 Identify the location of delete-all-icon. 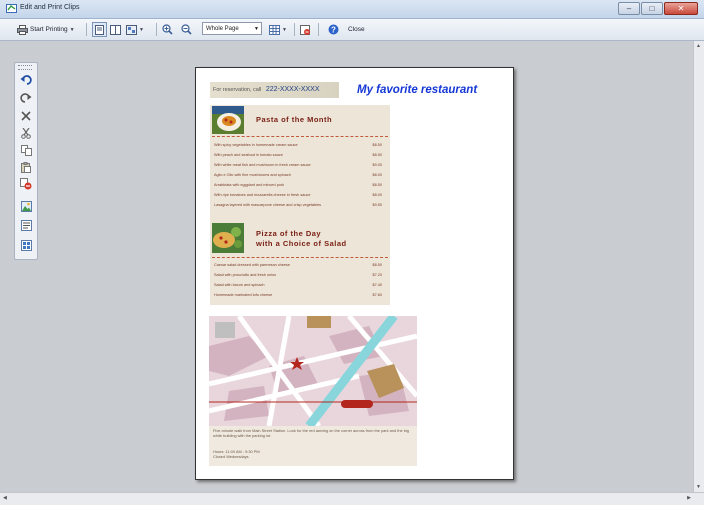
(26, 184).